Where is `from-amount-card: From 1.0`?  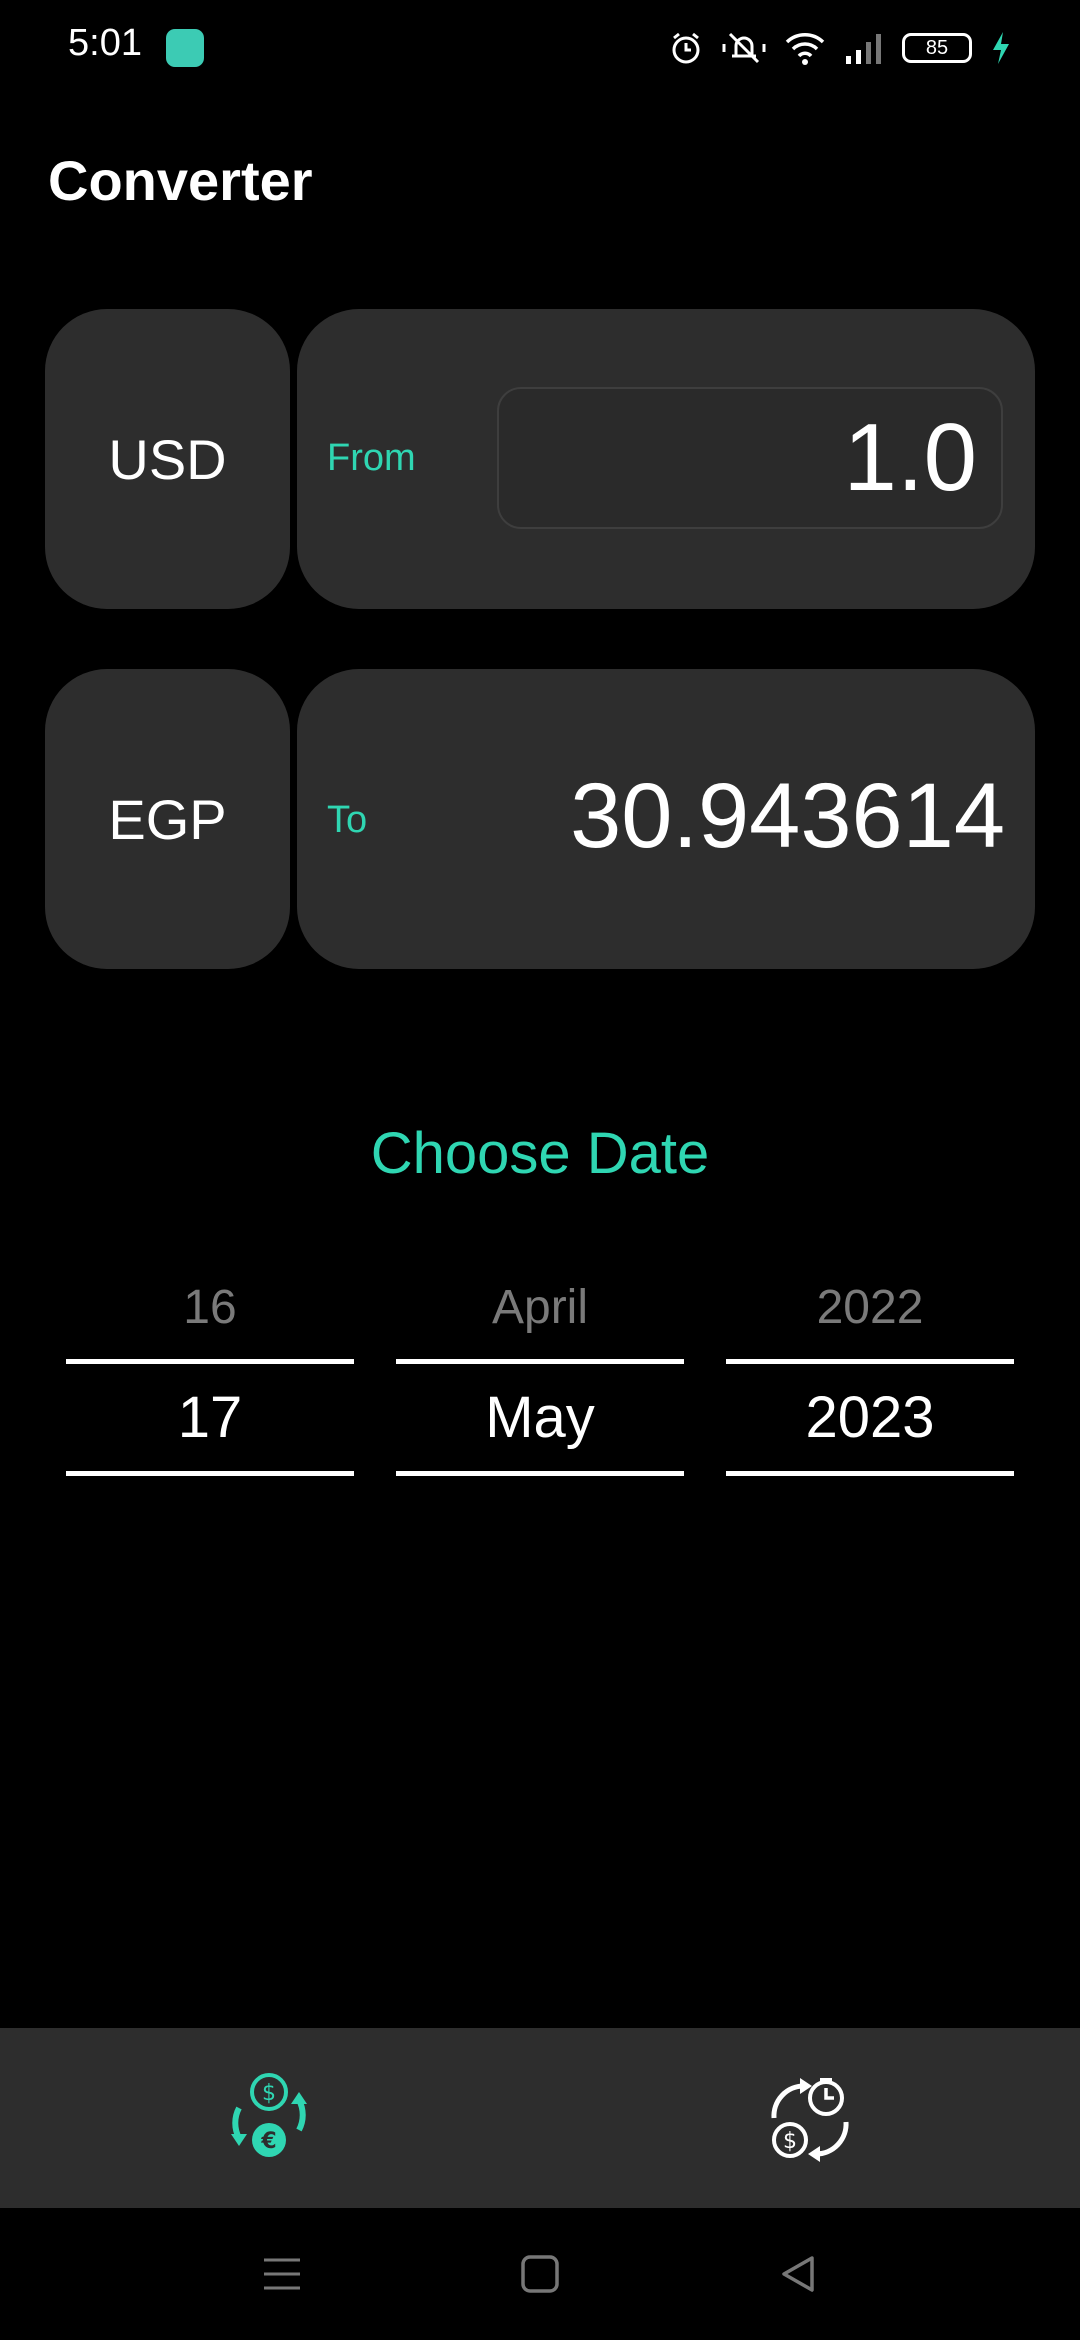
from-amount-card: From 1.0 is located at coordinates (666, 459).